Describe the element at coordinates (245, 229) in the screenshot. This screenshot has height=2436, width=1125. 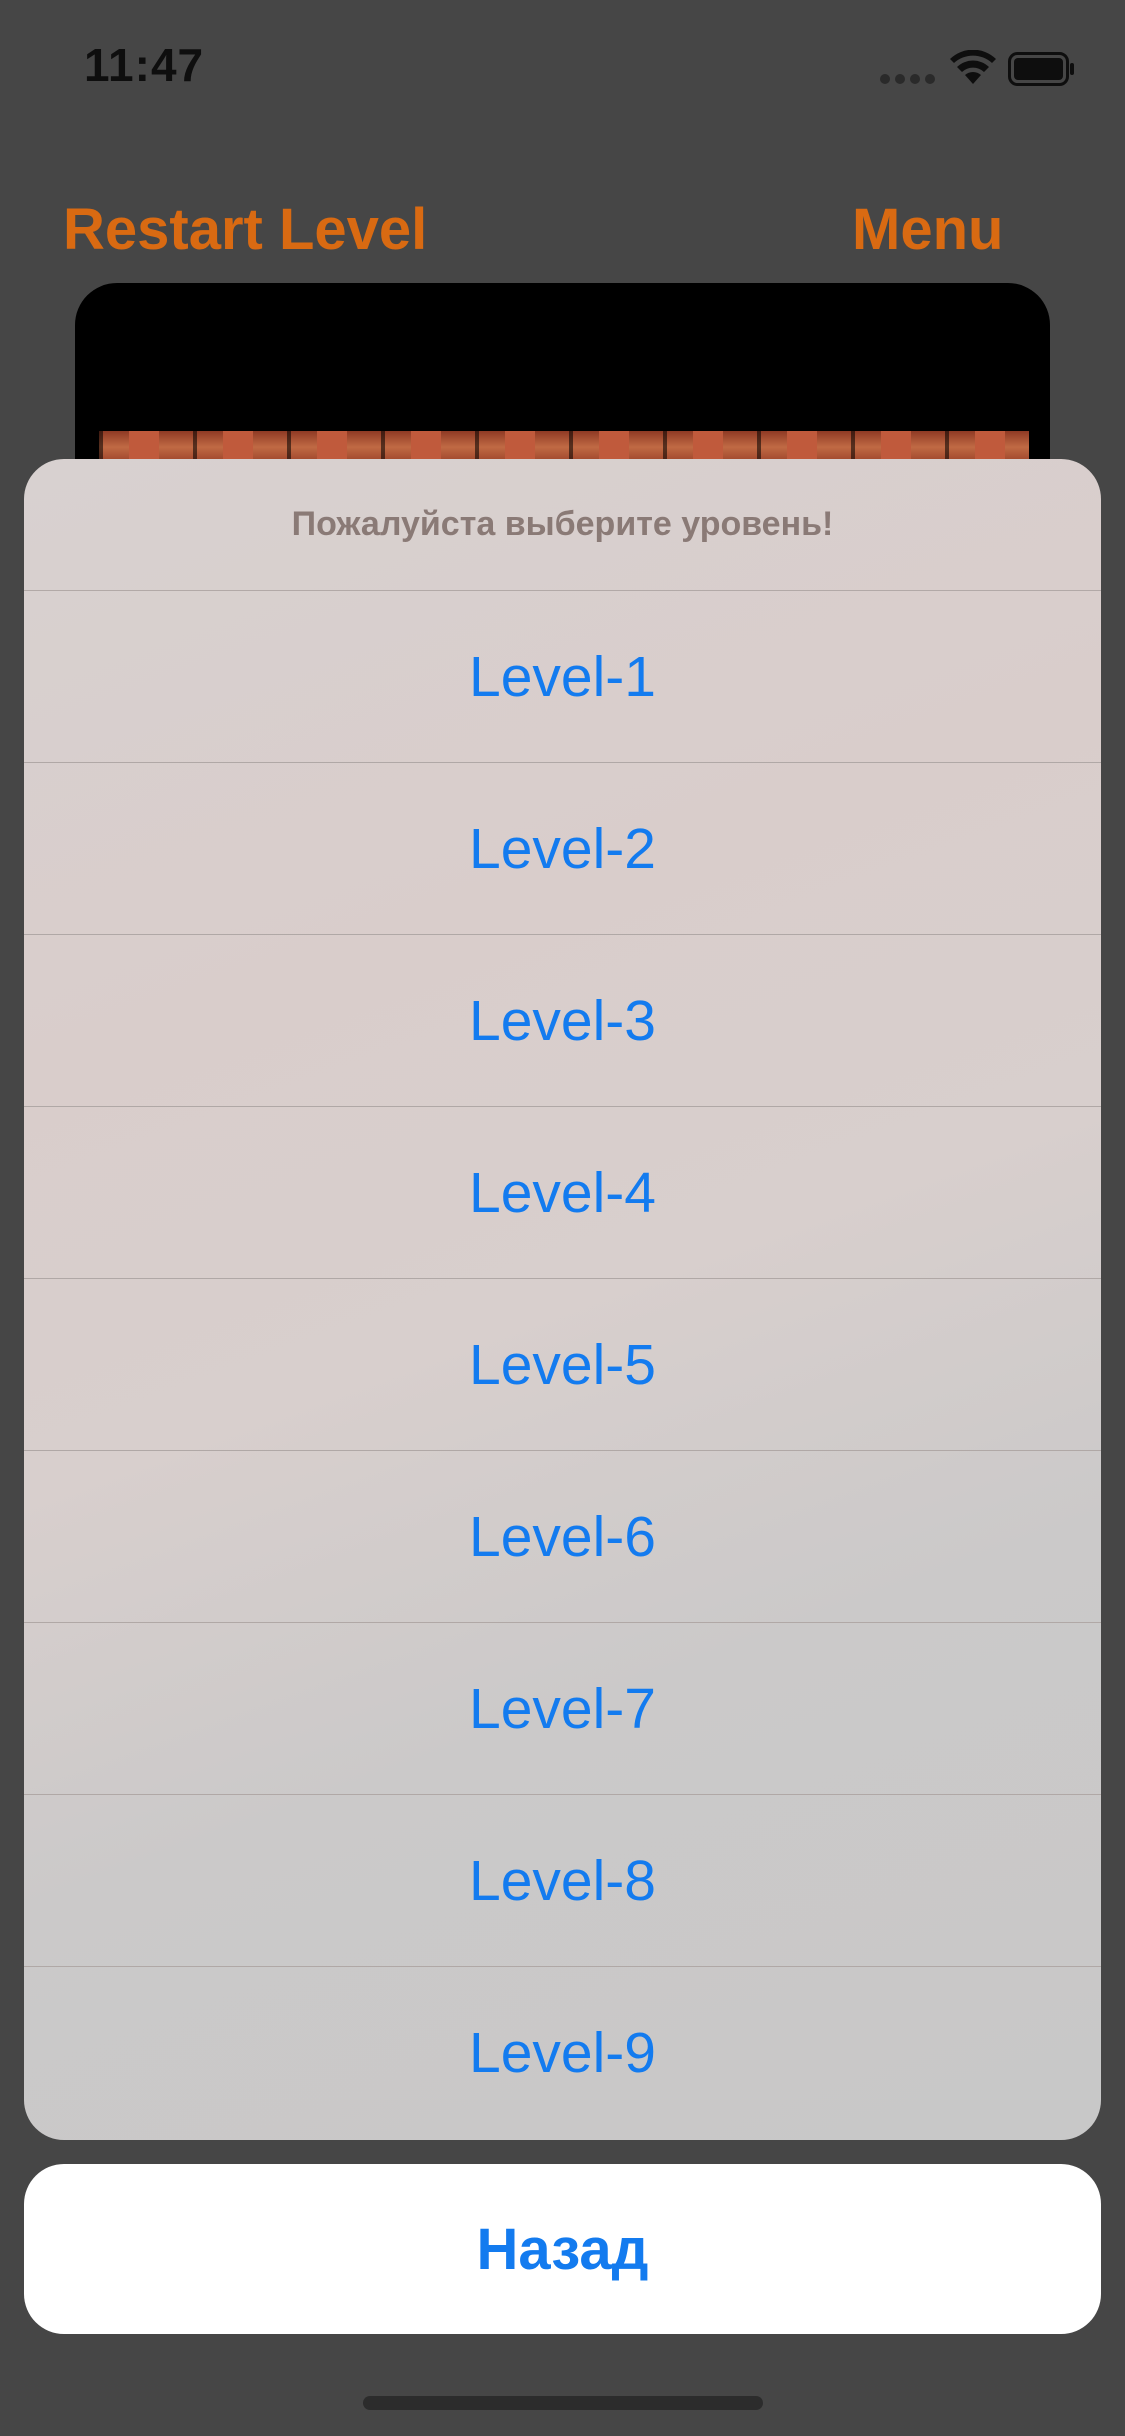
I see `restart-level-button: Restart Level` at that location.